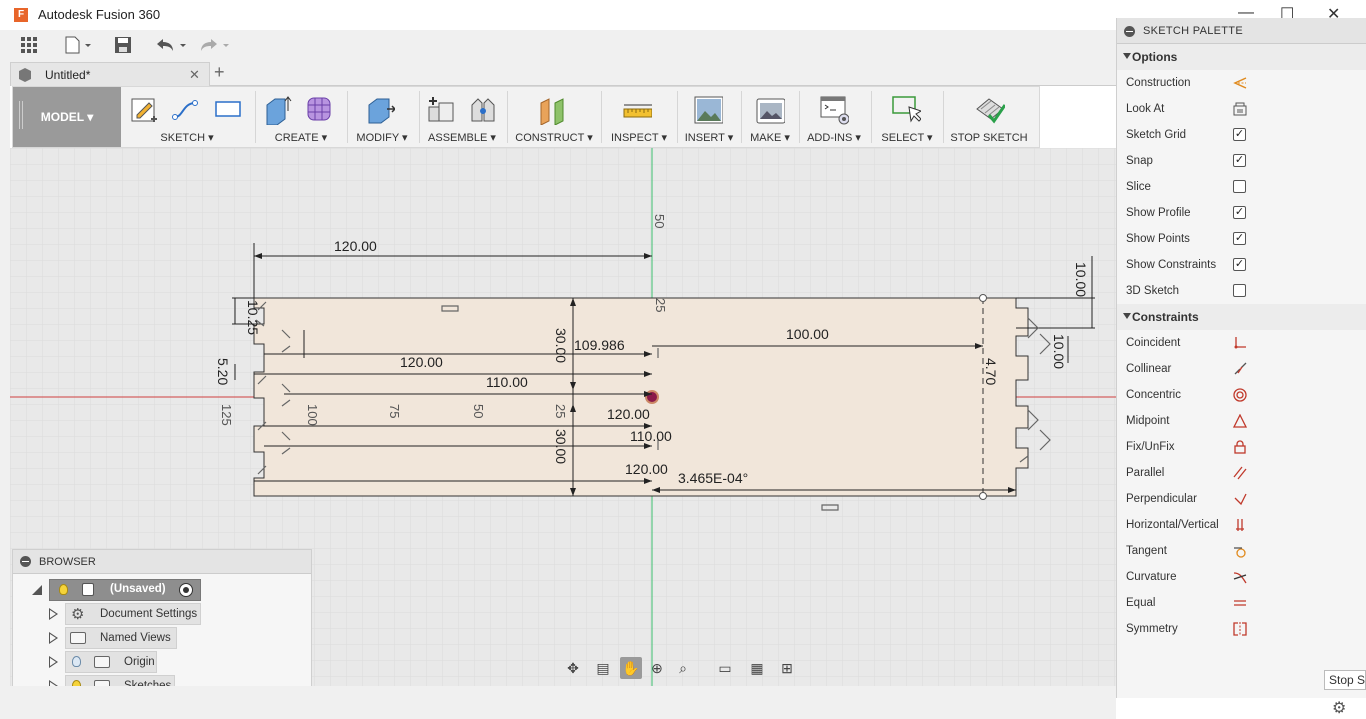 Image resolution: width=1366 pixels, height=719 pixels. Describe the element at coordinates (807, 334) in the screenshot. I see `dim-100: 100.00` at that location.